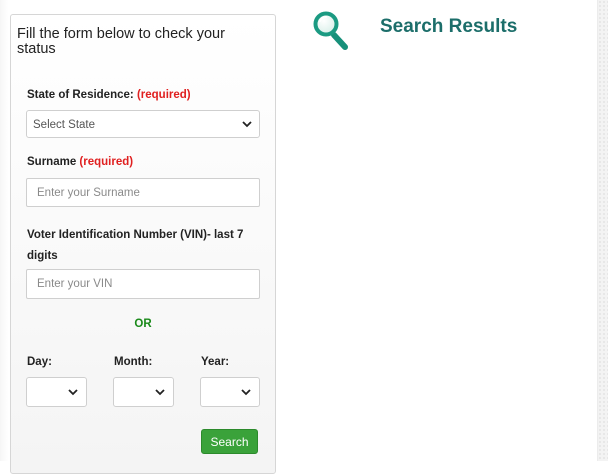 The height and width of the screenshot is (474, 608). Describe the element at coordinates (143, 192) in the screenshot. I see `surname-input` at that location.